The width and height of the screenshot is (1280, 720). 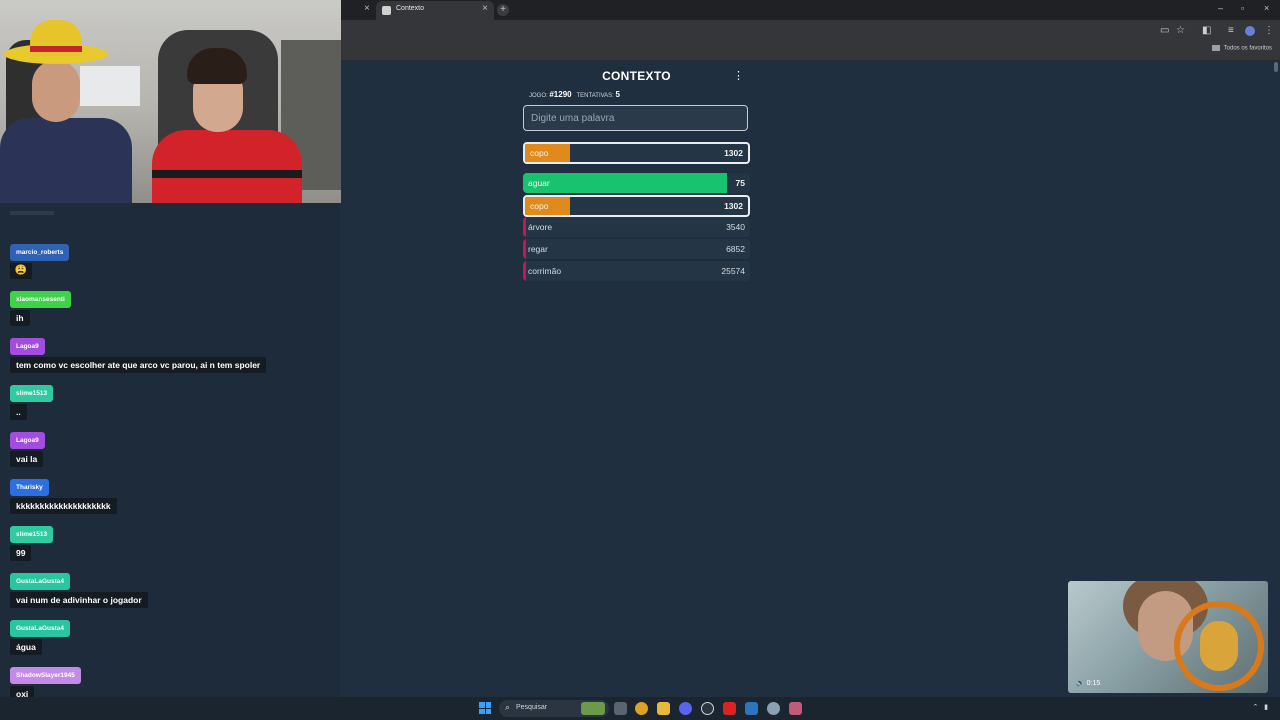 I want to click on obs-icon, so click(x=707, y=708).